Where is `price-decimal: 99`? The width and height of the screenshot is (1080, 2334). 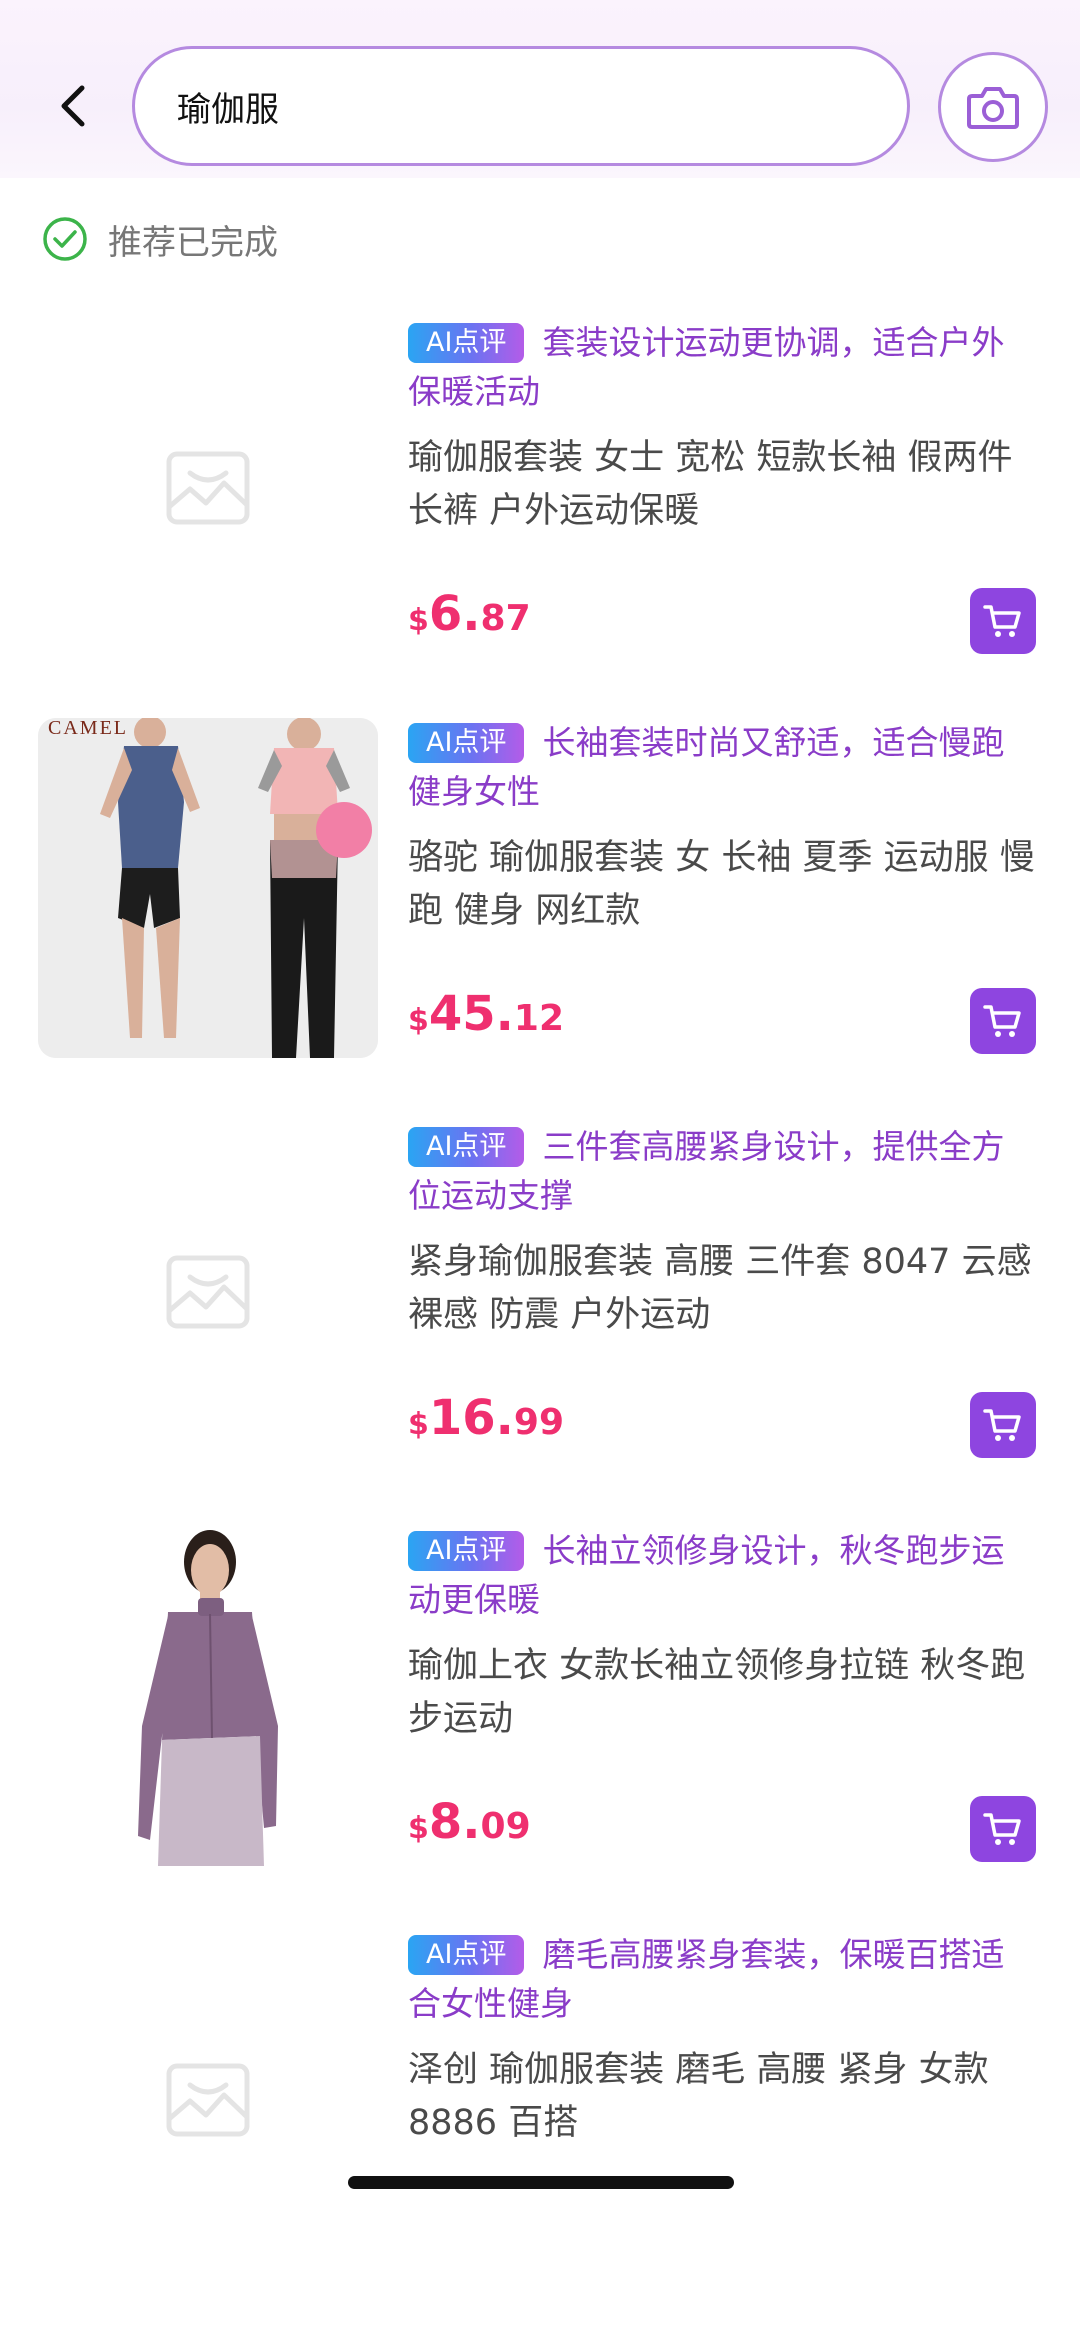 price-decimal: 99 is located at coordinates (539, 1422).